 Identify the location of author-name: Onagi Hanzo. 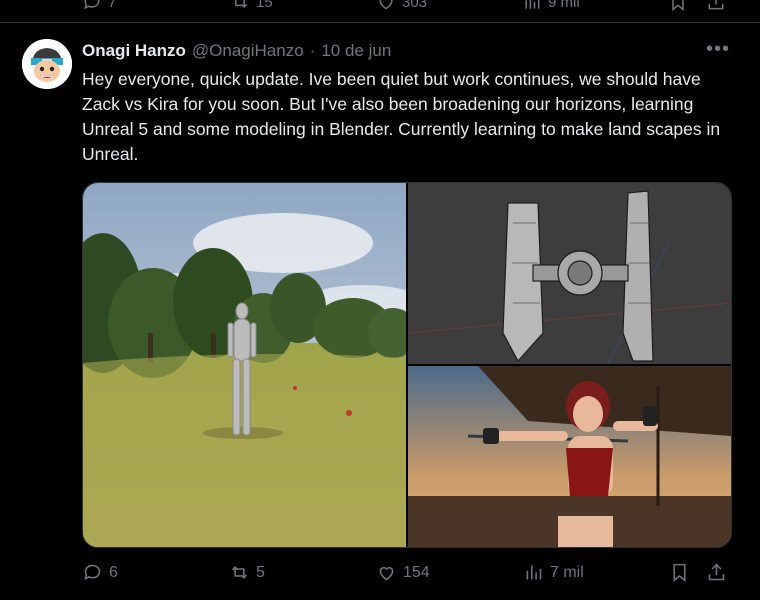
(134, 51).